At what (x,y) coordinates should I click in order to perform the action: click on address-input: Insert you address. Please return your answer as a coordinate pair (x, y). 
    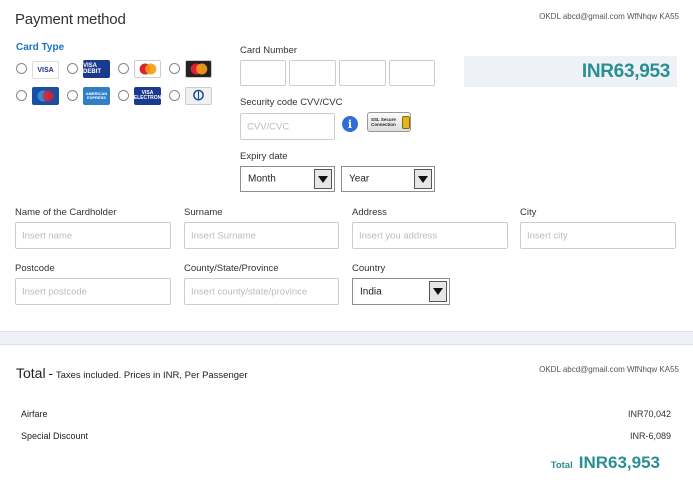
    Looking at the image, I should click on (430, 235).